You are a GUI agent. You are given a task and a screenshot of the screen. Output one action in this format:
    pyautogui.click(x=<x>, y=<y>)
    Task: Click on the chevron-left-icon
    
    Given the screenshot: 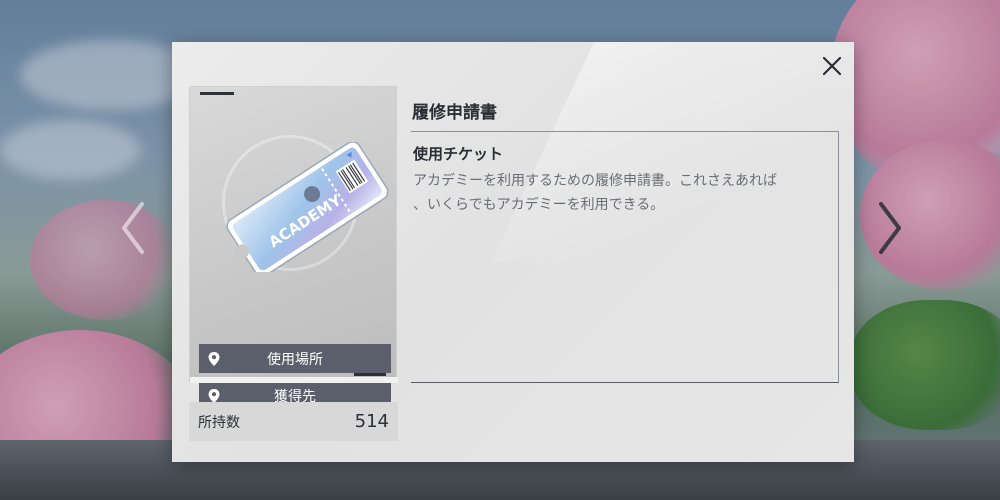 What is the action you would take?
    pyautogui.click(x=133, y=228)
    